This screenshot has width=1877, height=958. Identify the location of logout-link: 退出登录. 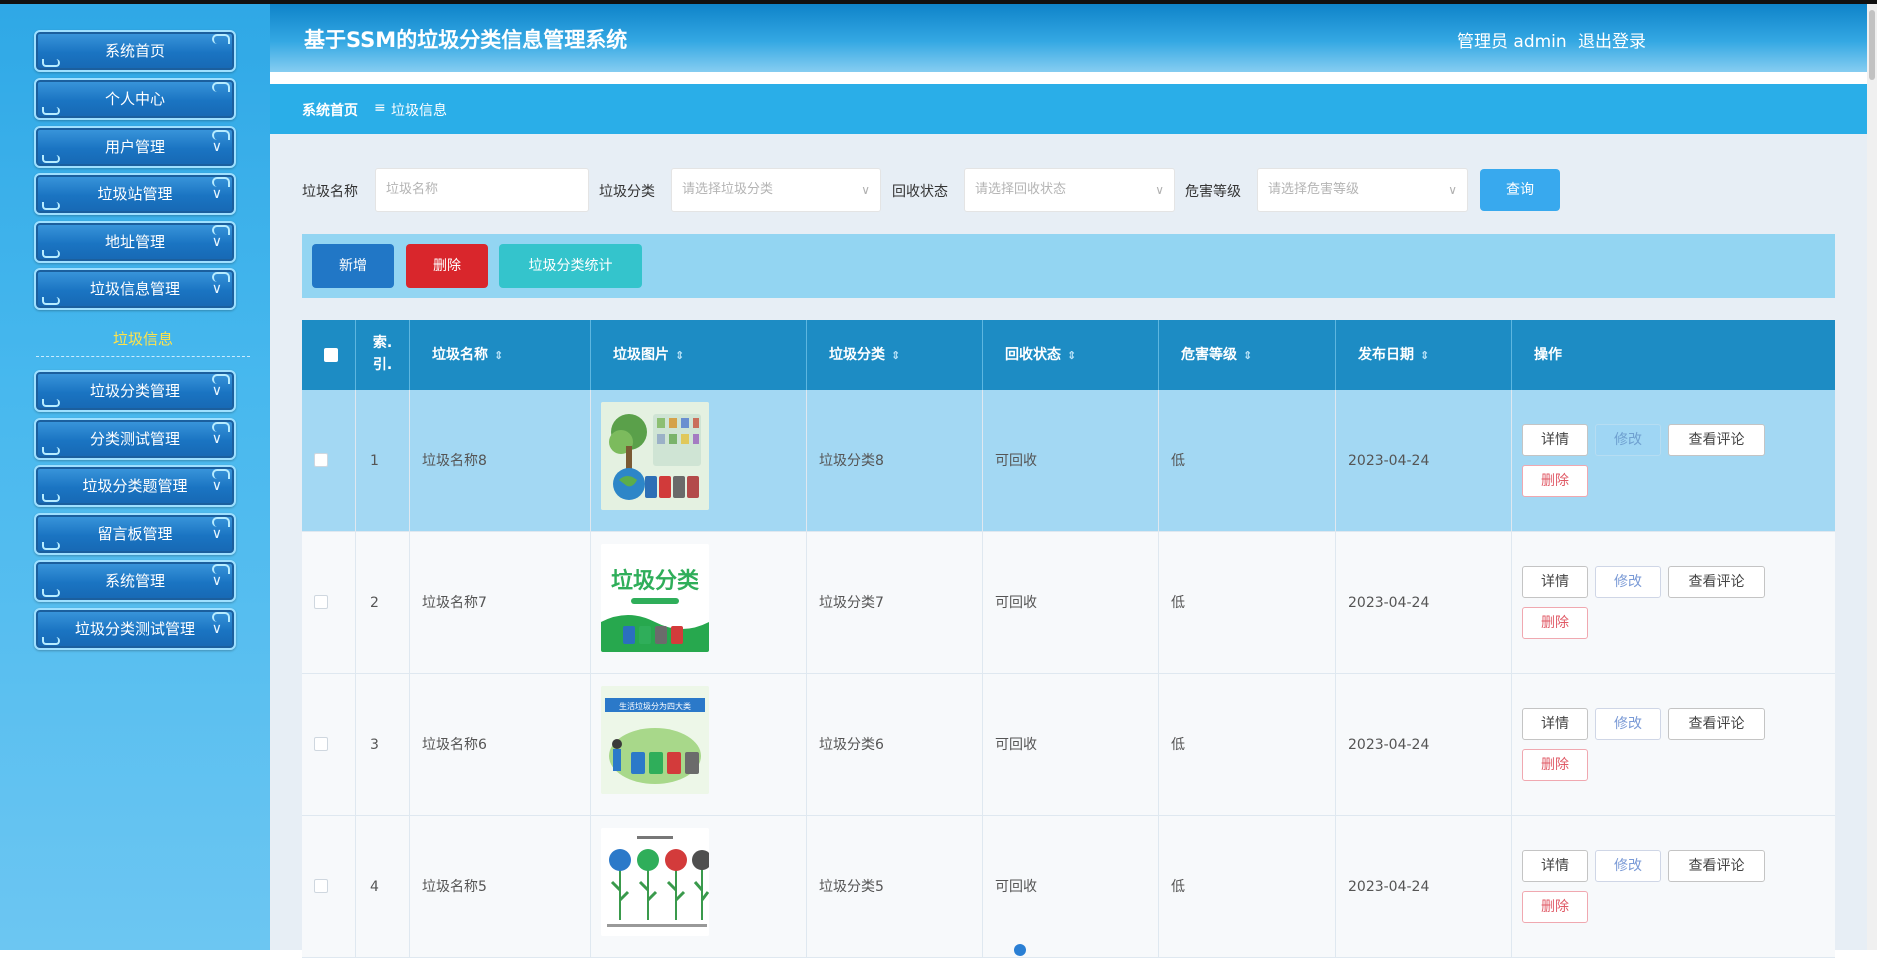
(1612, 39).